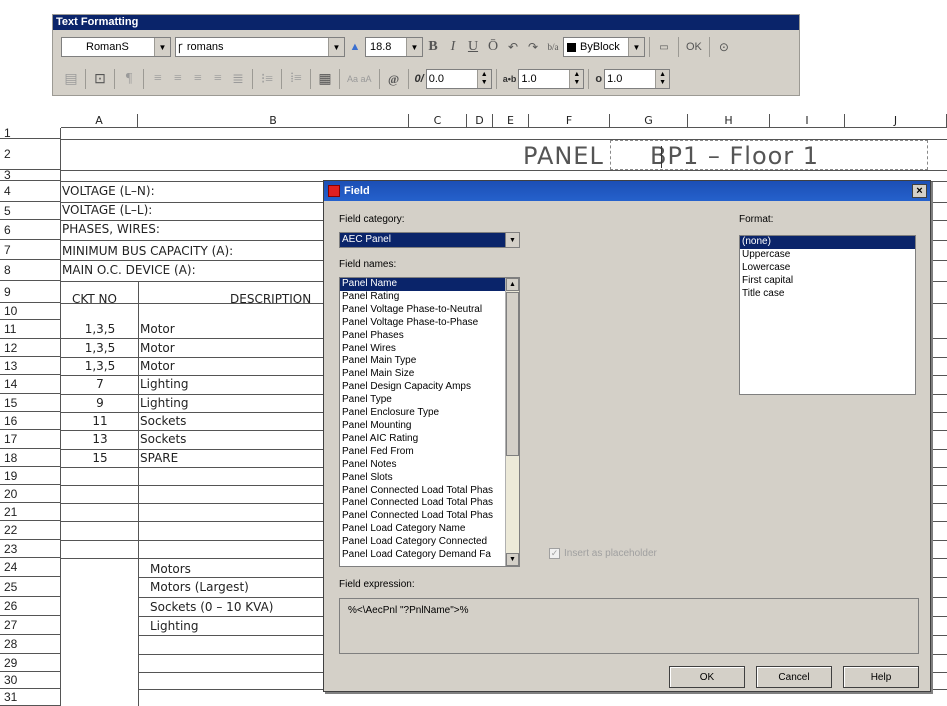 This screenshot has width=947, height=706. I want to click on field-name-item: Panel Load Category Name, so click(422, 529).